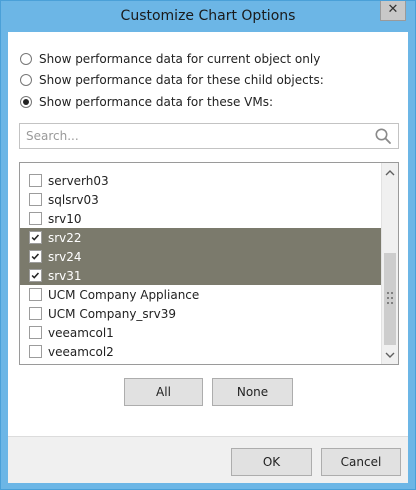 The image size is (416, 490). Describe the element at coordinates (73, 199) in the screenshot. I see `vm-name: sqlsrv03` at that location.